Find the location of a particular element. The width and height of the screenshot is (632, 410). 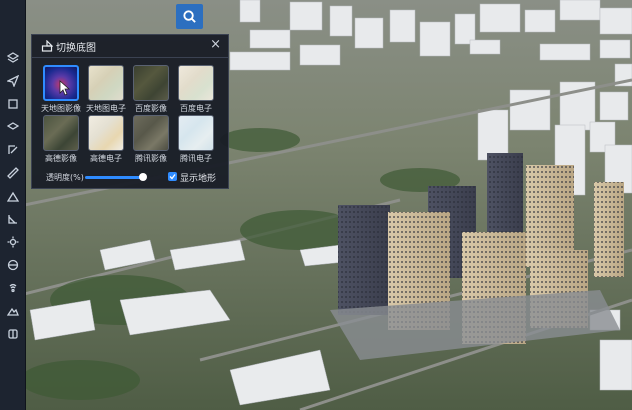

basemap-tile-gaode-image is located at coordinates (61, 133).